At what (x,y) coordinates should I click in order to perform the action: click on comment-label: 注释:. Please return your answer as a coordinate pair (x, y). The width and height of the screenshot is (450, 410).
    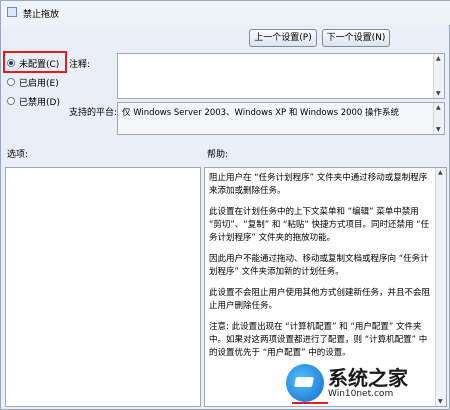
    Looking at the image, I should click on (80, 65).